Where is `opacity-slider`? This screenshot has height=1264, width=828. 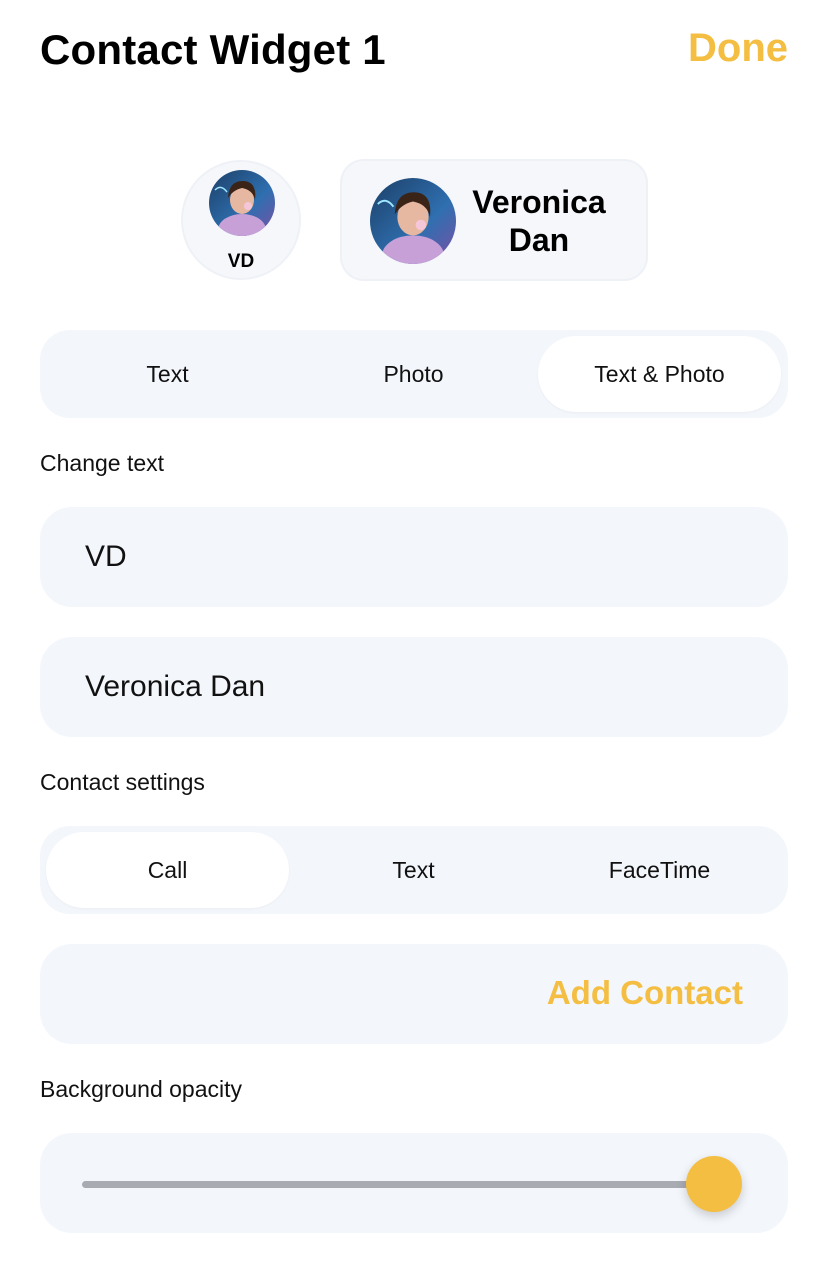 opacity-slider is located at coordinates (414, 1183).